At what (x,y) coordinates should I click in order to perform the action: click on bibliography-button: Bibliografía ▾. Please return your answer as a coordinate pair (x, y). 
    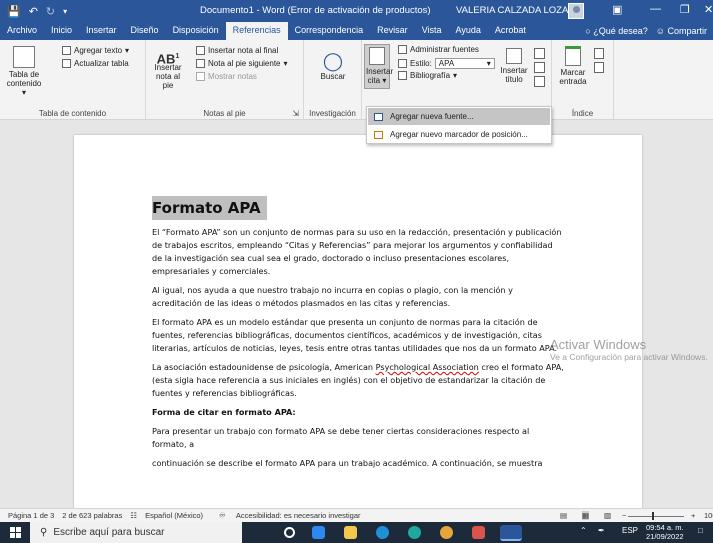
    Looking at the image, I should click on (427, 75).